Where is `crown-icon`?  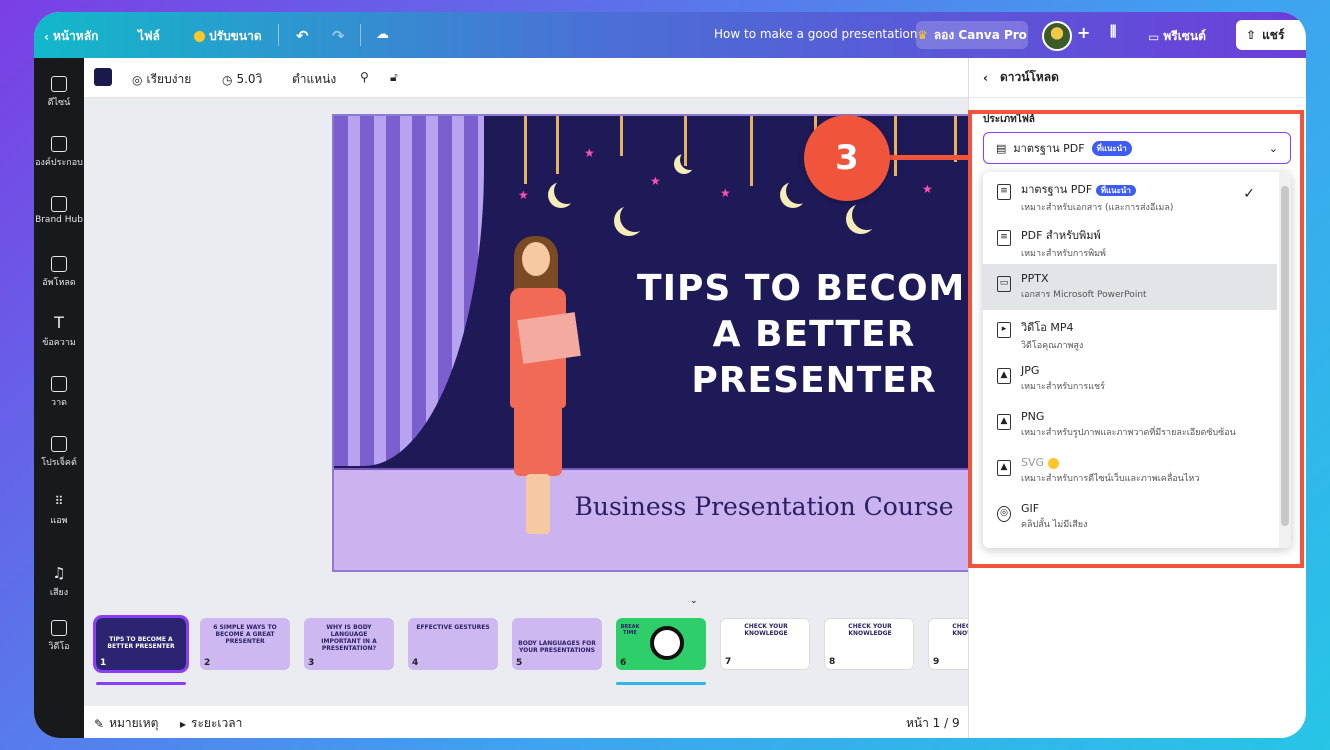 crown-icon is located at coordinates (199, 36).